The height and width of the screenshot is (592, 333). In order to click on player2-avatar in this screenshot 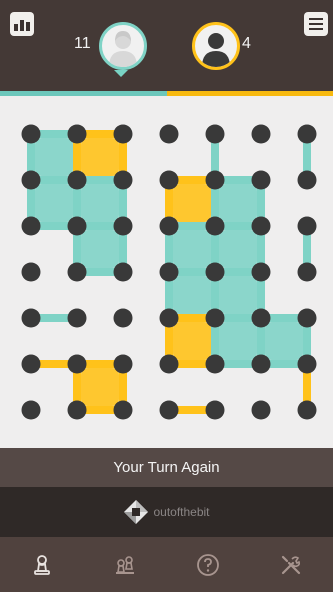, I will do `click(216, 46)`.